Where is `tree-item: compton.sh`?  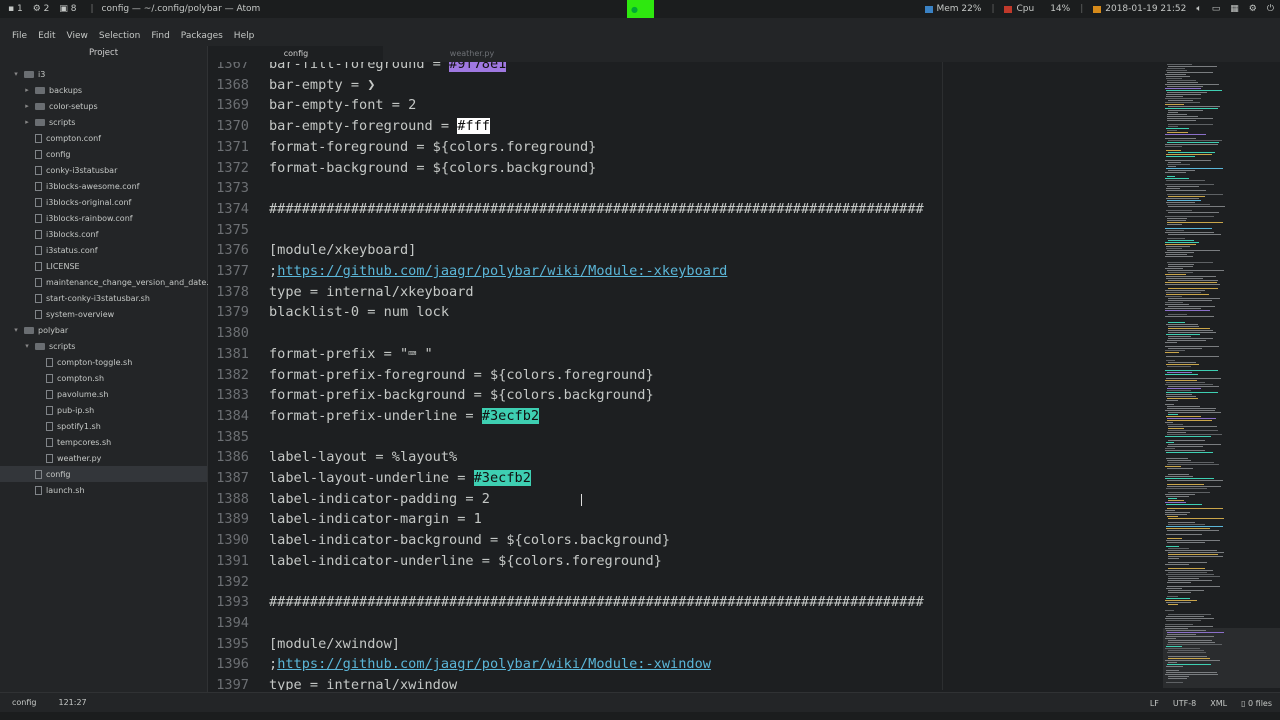
tree-item: compton.sh is located at coordinates (52, 378).